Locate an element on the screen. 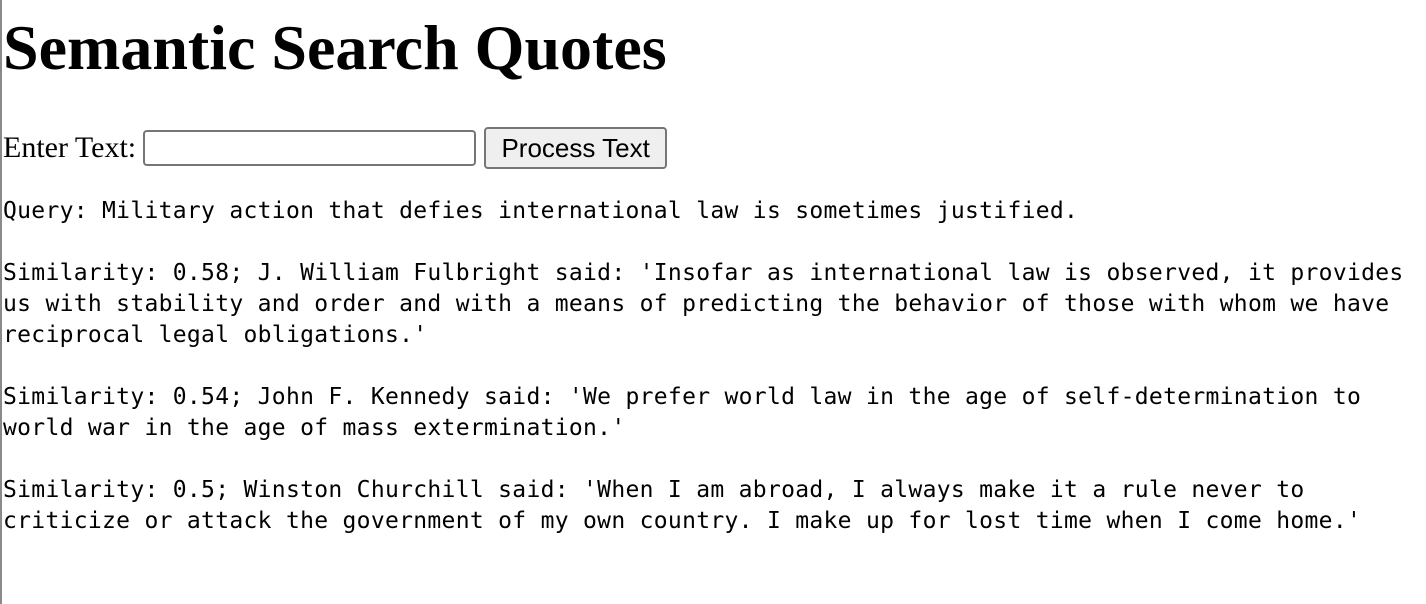 Image resolution: width=1426 pixels, height=604 pixels. search-form: Enter Text: Process Text is located at coordinates (335, 148).